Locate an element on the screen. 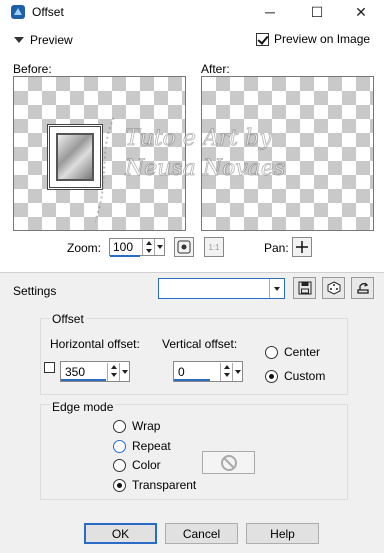 The width and height of the screenshot is (384, 553). offset-custom-option: Custom is located at coordinates (295, 376).